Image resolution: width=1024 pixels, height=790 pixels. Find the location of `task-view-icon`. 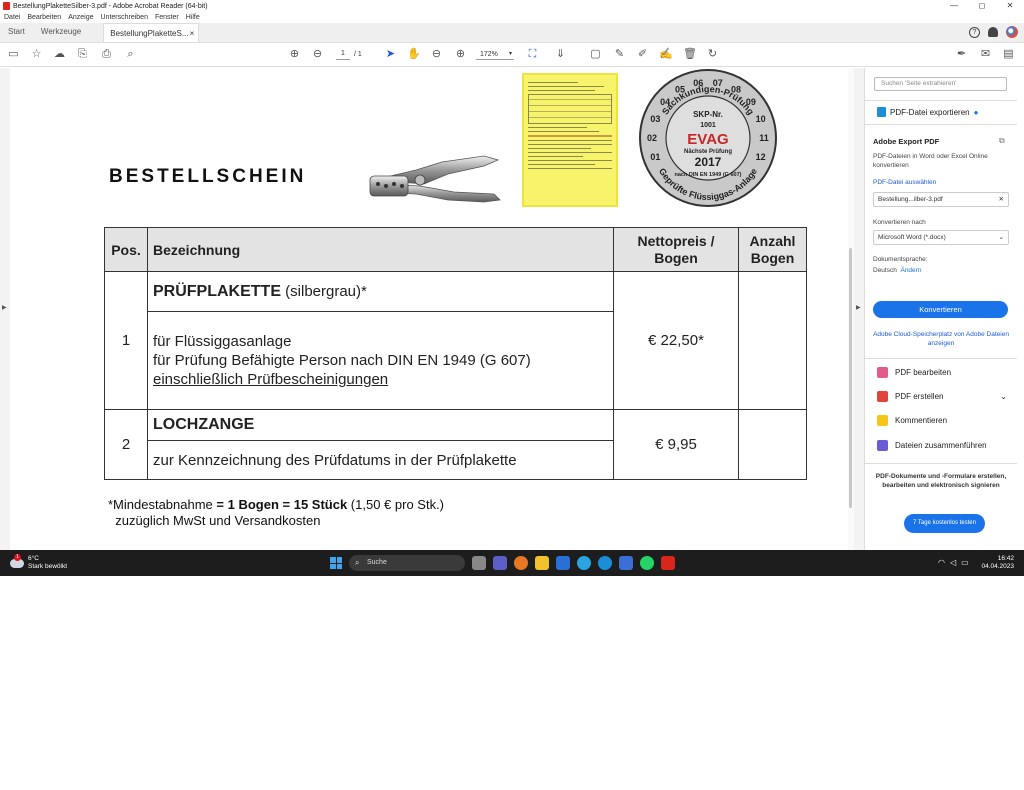

task-view-icon is located at coordinates (479, 563).